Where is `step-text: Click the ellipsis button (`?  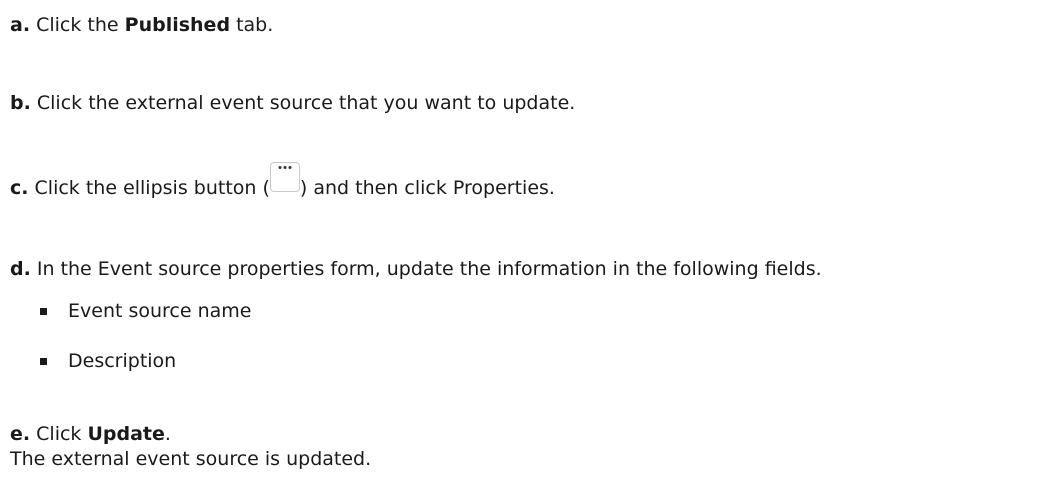 step-text: Click the ellipsis button ( is located at coordinates (152, 188).